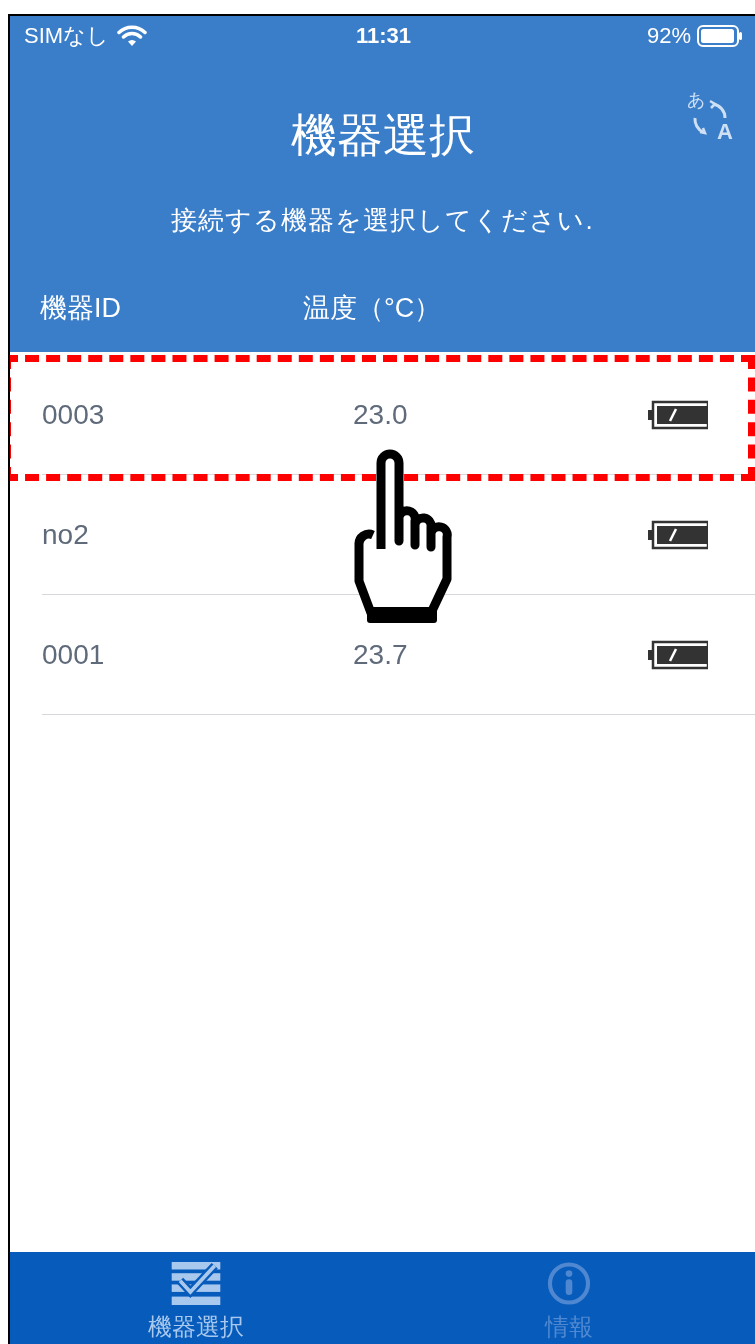 This screenshot has height=1344, width=755. What do you see at coordinates (74, 655) in the screenshot?
I see `device-id: 0001` at bounding box center [74, 655].